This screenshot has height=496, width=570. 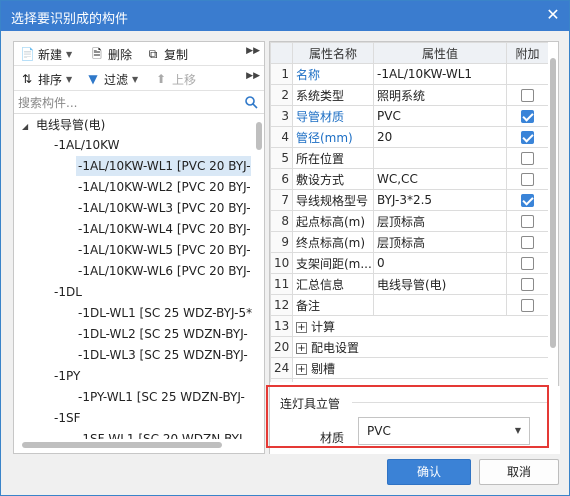 I want to click on property-value: -1AL/10KW-WL1, so click(x=440, y=74).